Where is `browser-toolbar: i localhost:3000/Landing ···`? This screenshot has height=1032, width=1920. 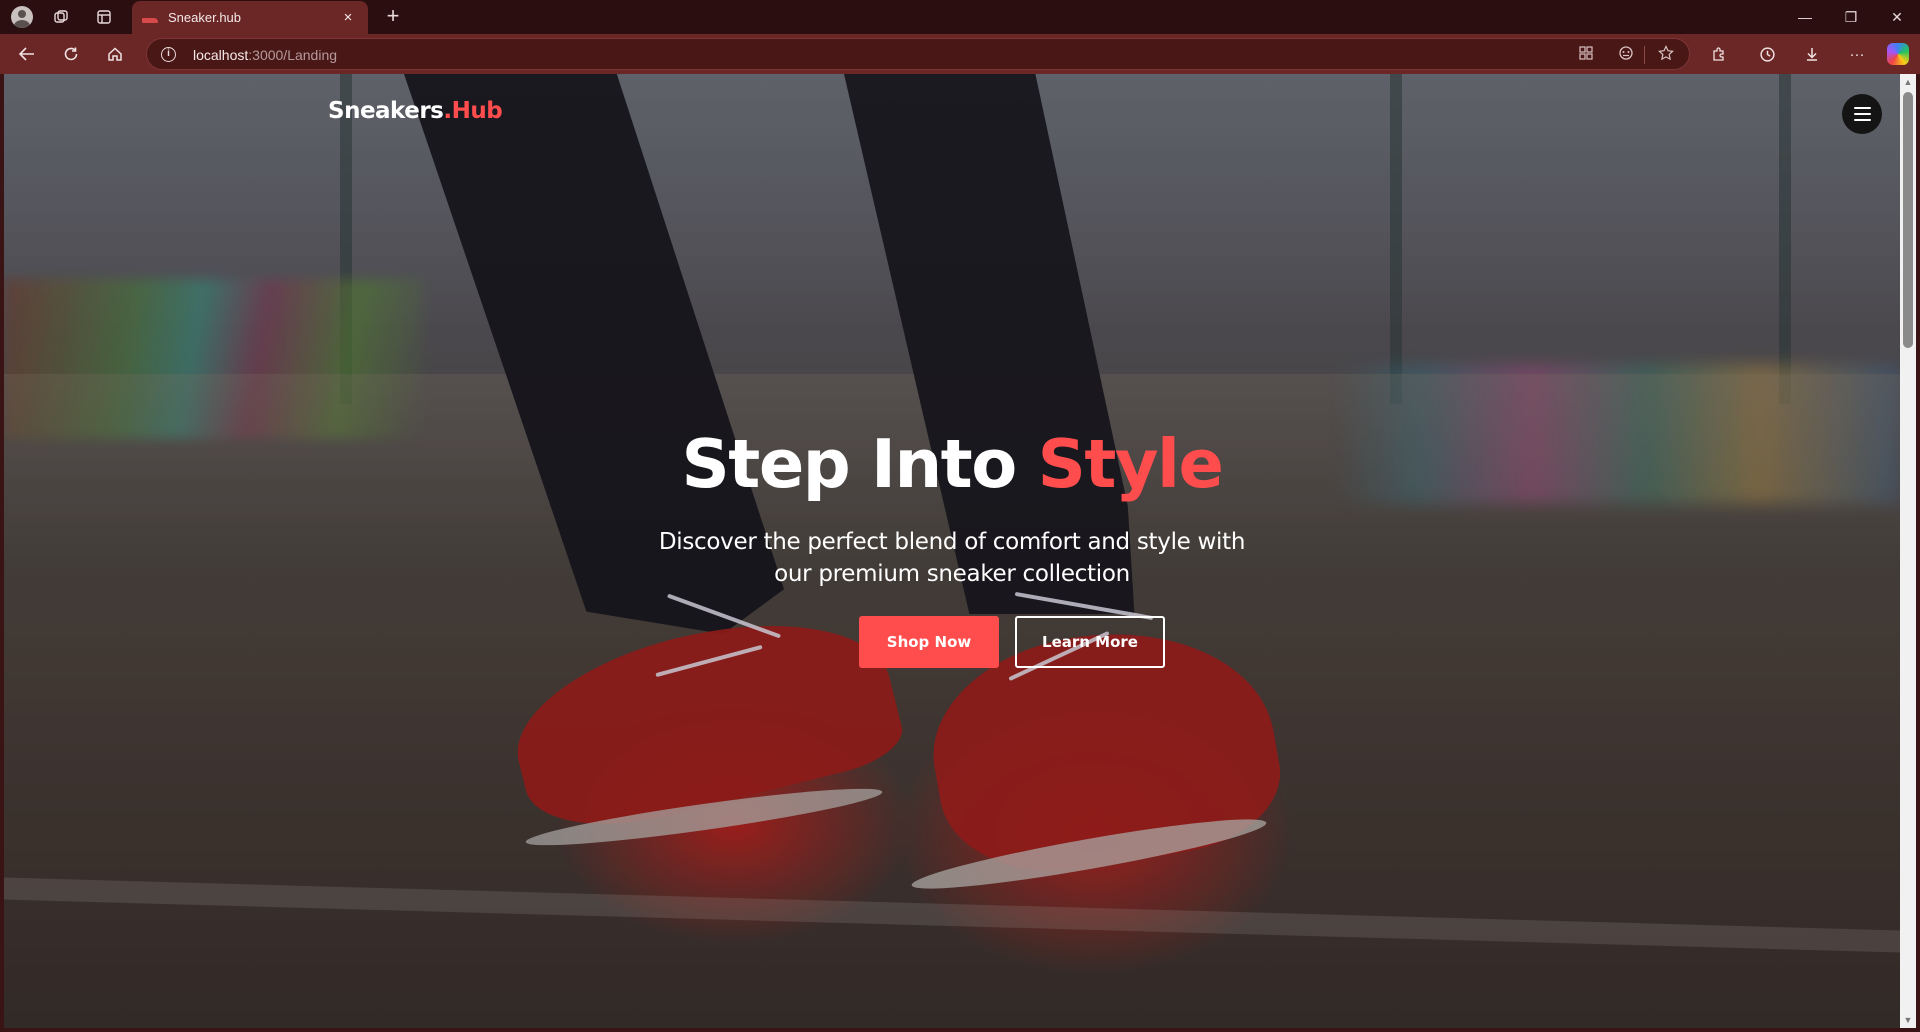 browser-toolbar: i localhost:3000/Landing ··· is located at coordinates (960, 54).